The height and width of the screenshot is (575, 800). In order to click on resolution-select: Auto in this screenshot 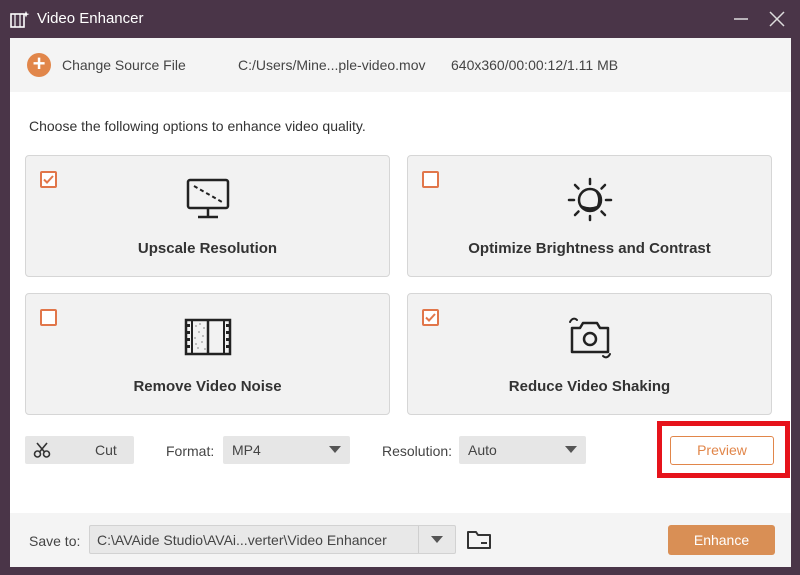, I will do `click(522, 450)`.